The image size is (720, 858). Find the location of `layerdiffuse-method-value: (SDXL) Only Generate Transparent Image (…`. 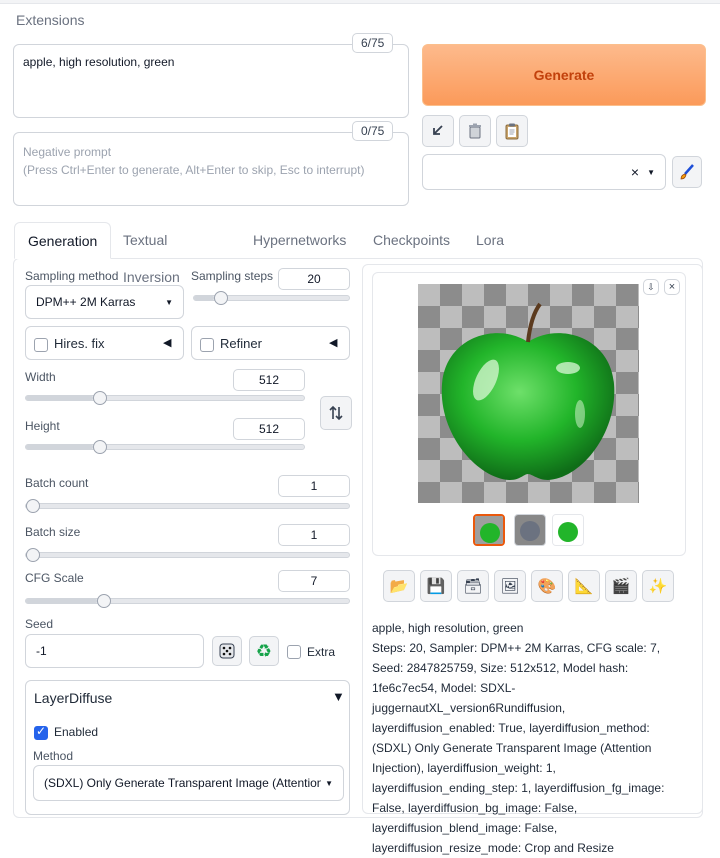

layerdiffuse-method-value: (SDXL) Only Generate Transparent Image (… is located at coordinates (183, 783).